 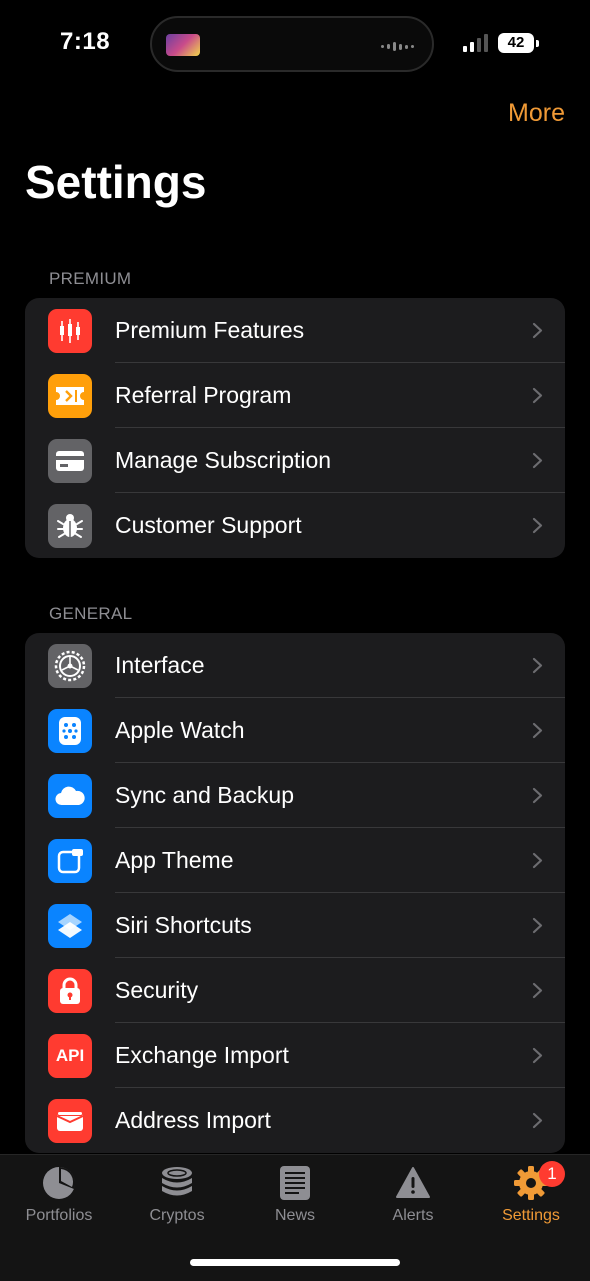 What do you see at coordinates (160, 665) in the screenshot?
I see `settings-row-label: Interface` at bounding box center [160, 665].